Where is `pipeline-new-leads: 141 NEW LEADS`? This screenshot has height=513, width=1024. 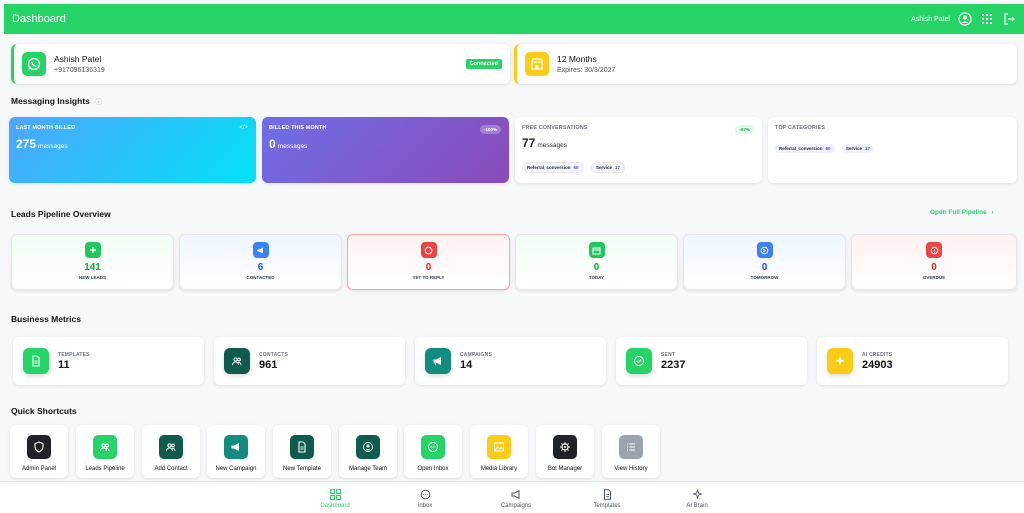
pipeline-new-leads: 141 NEW LEADS is located at coordinates (92, 262).